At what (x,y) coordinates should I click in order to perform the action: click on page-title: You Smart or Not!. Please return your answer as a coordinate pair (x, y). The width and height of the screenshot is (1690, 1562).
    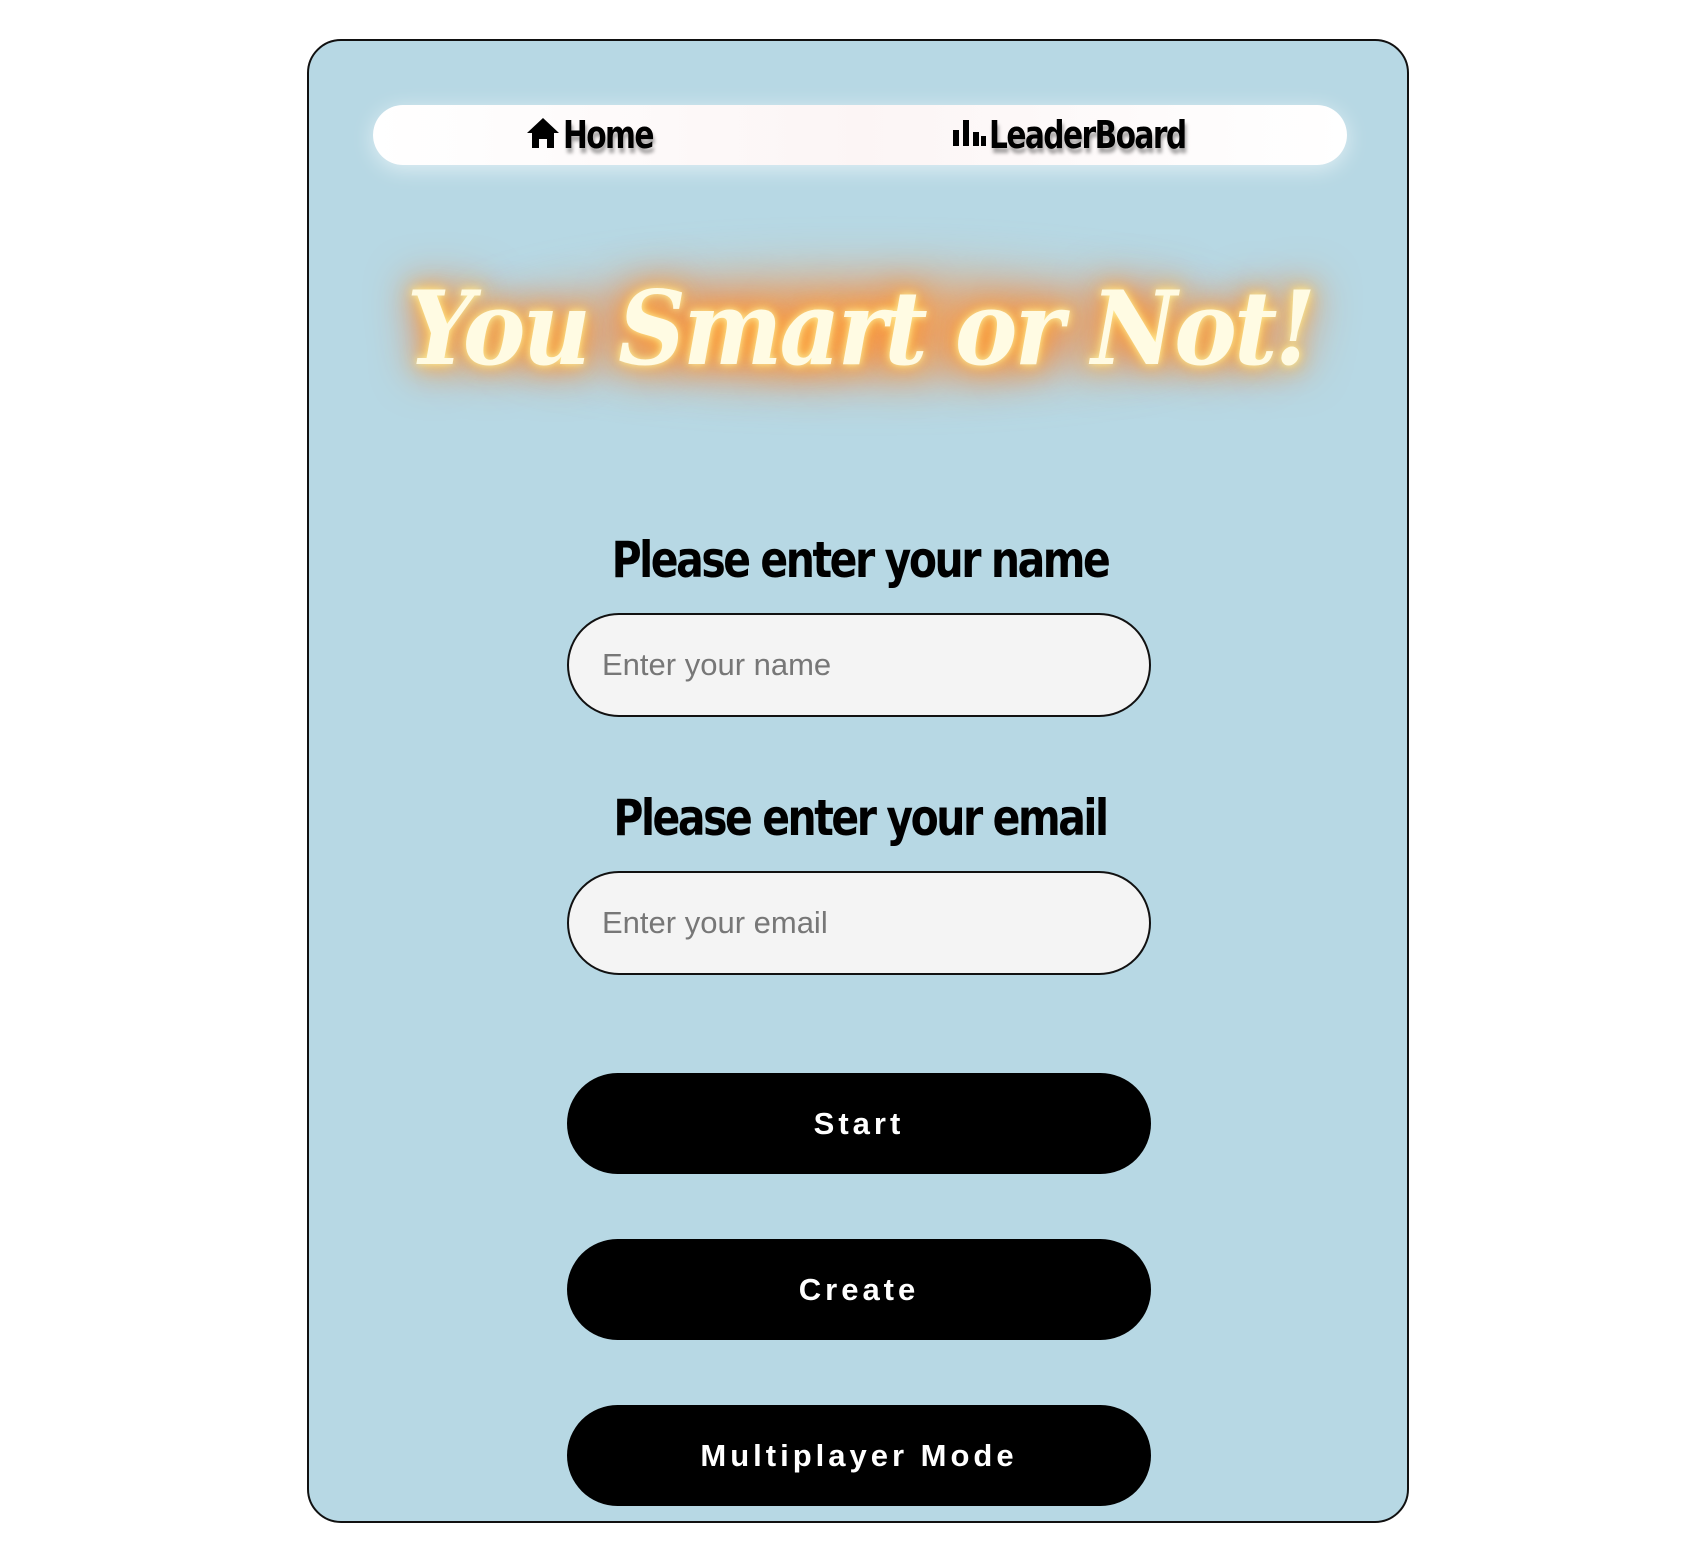
    Looking at the image, I should click on (861, 329).